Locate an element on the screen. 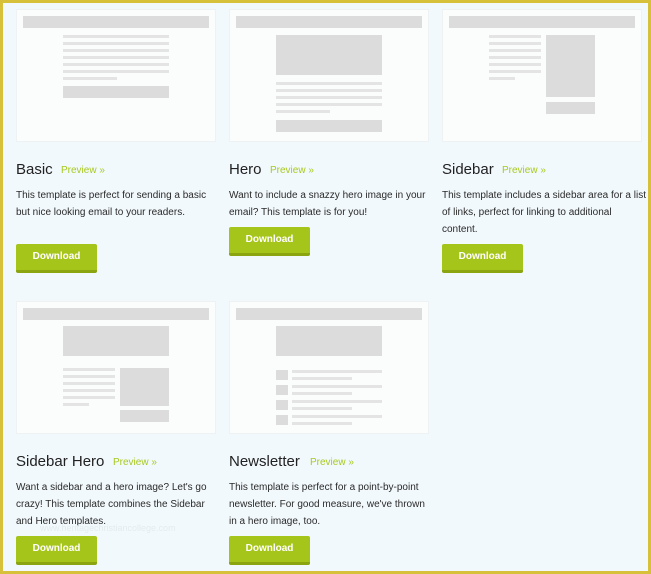  template-thumbnail-hero is located at coordinates (329, 75).